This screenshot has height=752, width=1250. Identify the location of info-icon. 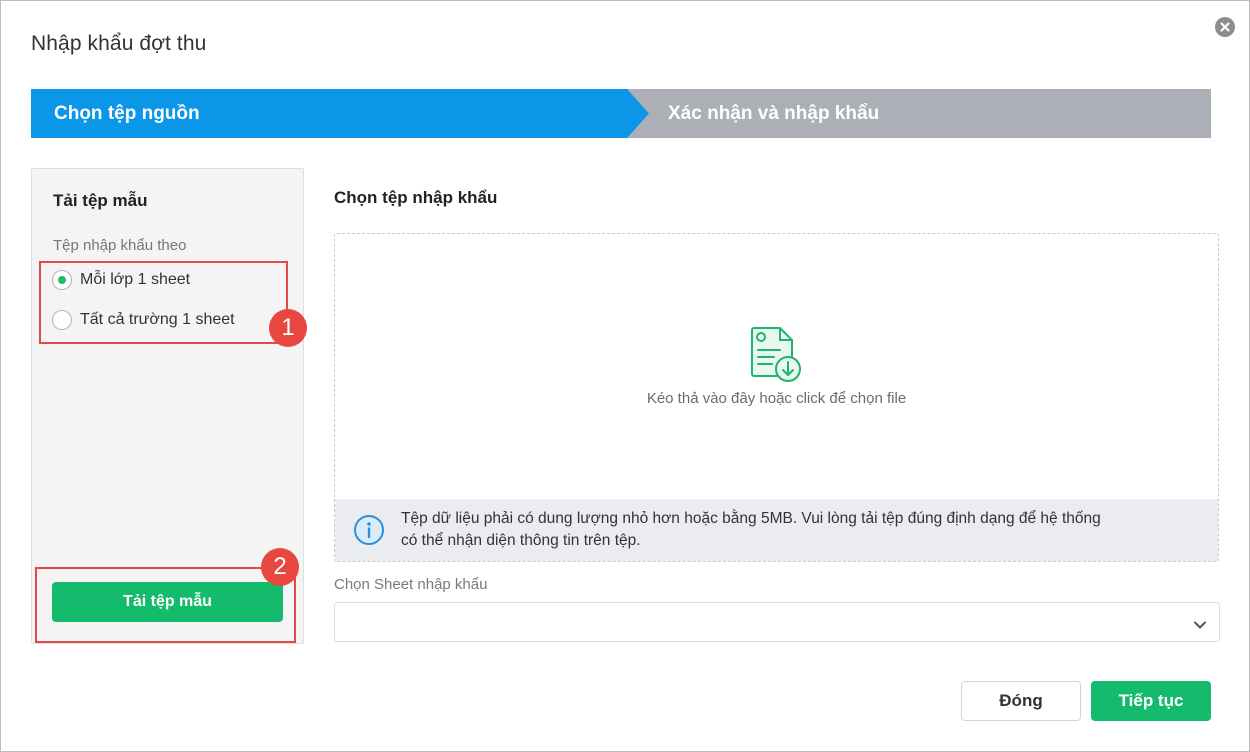
(369, 532).